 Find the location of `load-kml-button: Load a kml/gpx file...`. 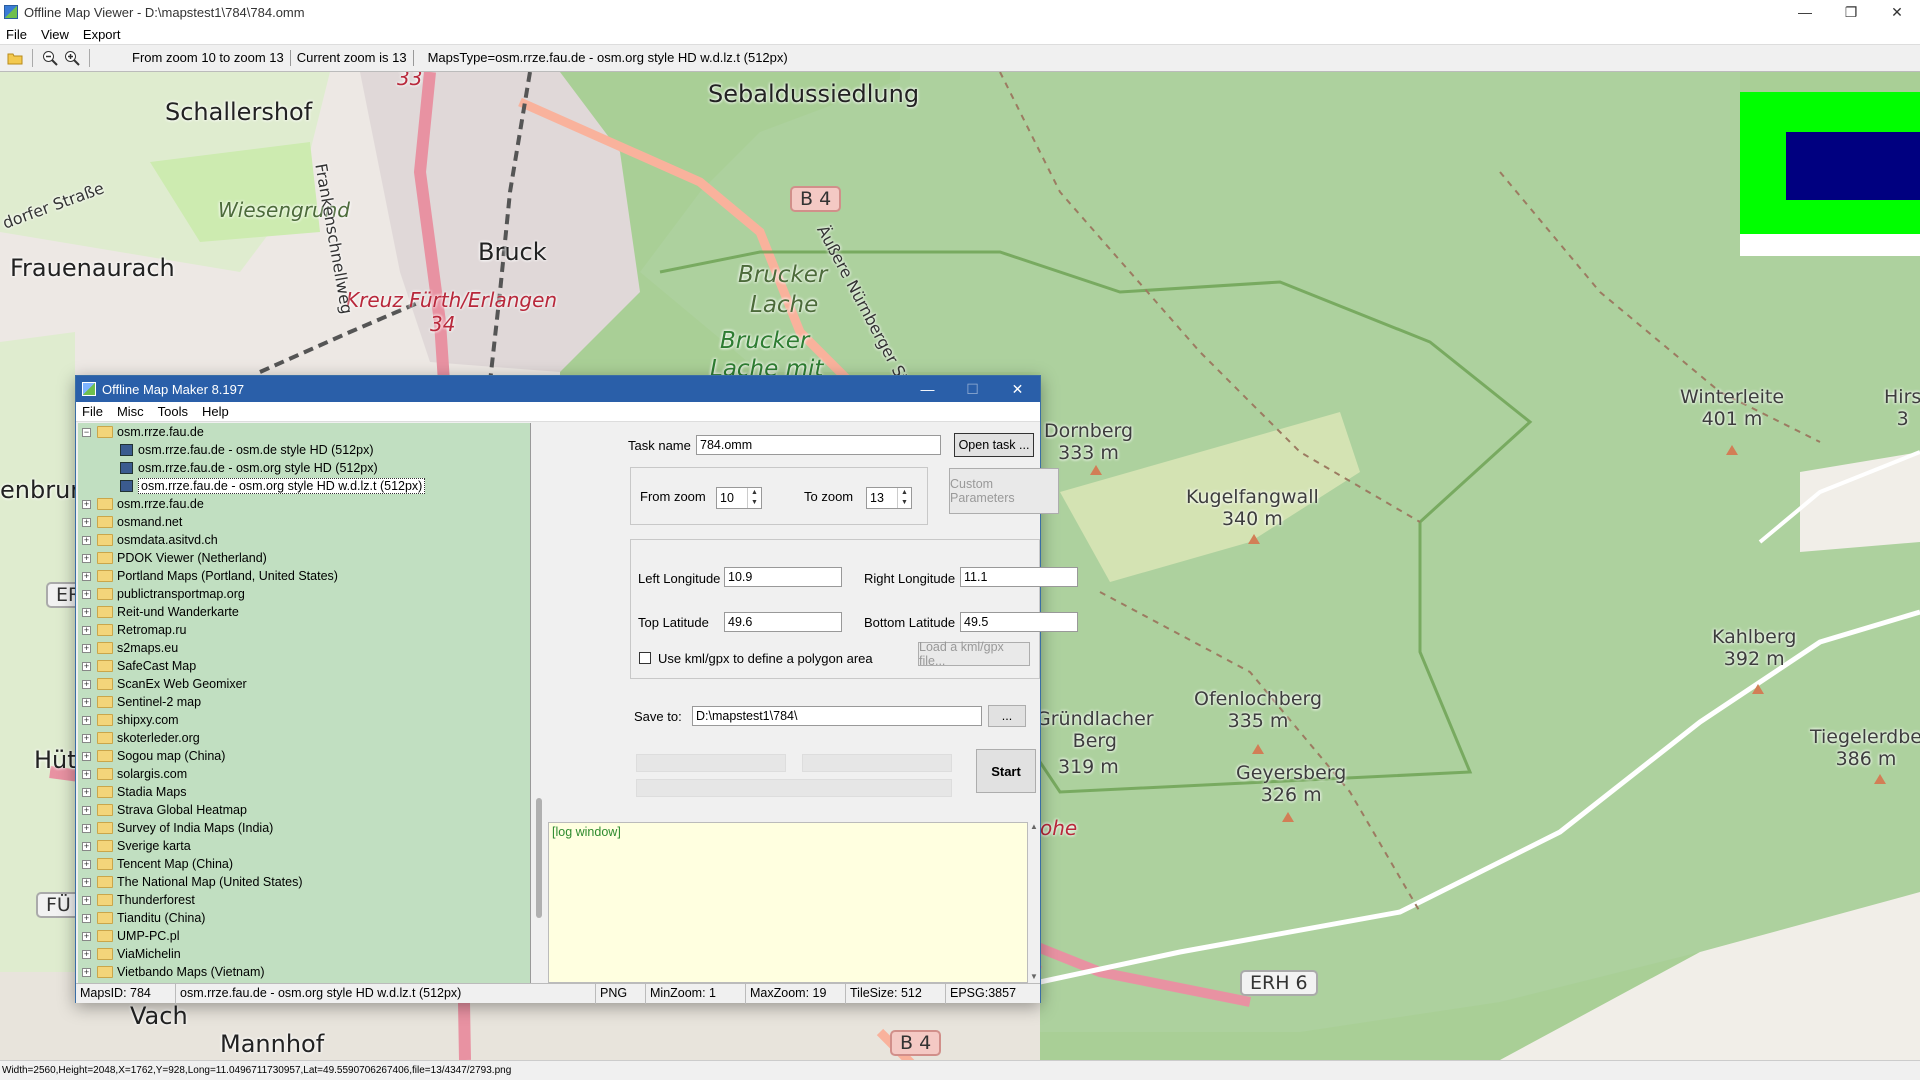

load-kml-button: Load a kml/gpx file... is located at coordinates (974, 654).